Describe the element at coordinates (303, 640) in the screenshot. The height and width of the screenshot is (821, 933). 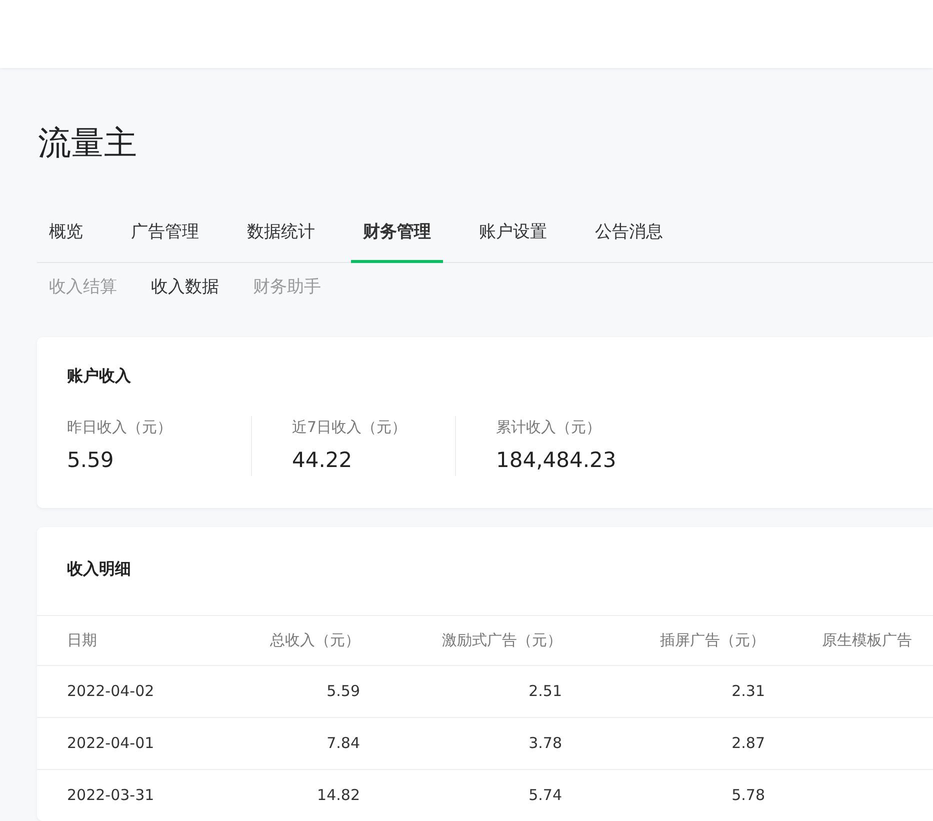
I see `column-header: 总收入（元）` at that location.